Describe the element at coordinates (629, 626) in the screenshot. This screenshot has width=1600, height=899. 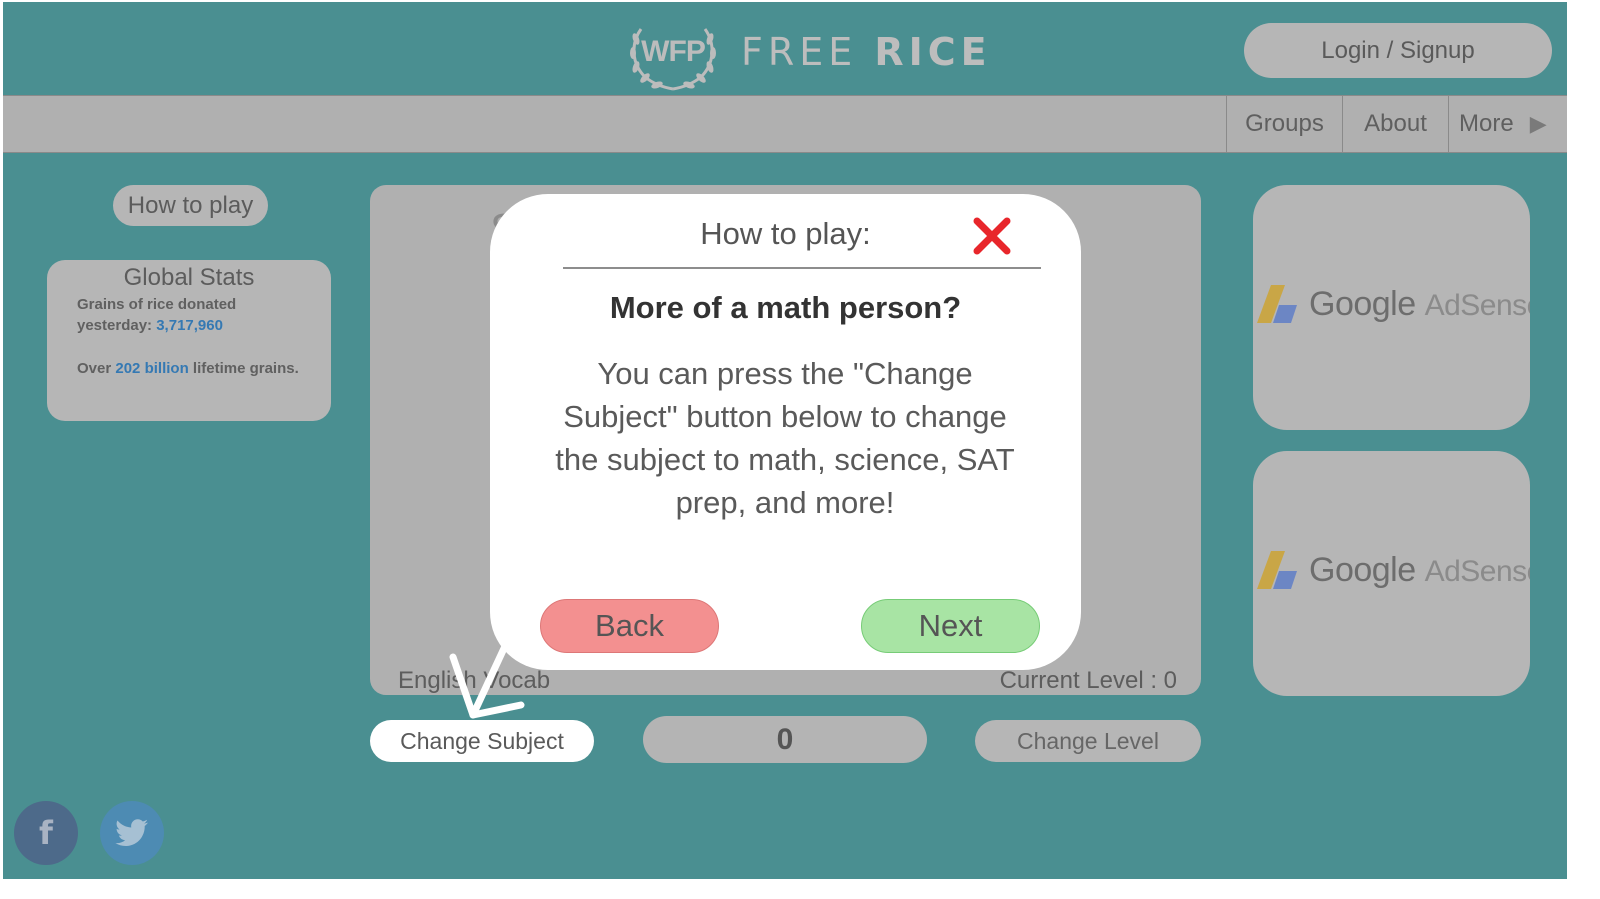
I see `back-button: Back` at that location.